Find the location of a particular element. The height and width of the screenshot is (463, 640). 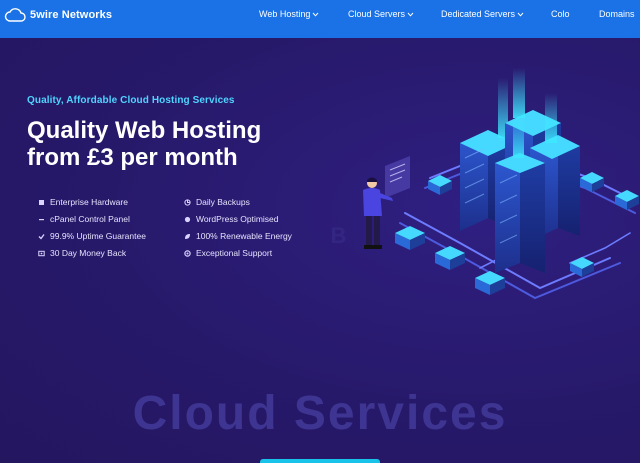

nav-label: Web Hosting is located at coordinates (285, 14).